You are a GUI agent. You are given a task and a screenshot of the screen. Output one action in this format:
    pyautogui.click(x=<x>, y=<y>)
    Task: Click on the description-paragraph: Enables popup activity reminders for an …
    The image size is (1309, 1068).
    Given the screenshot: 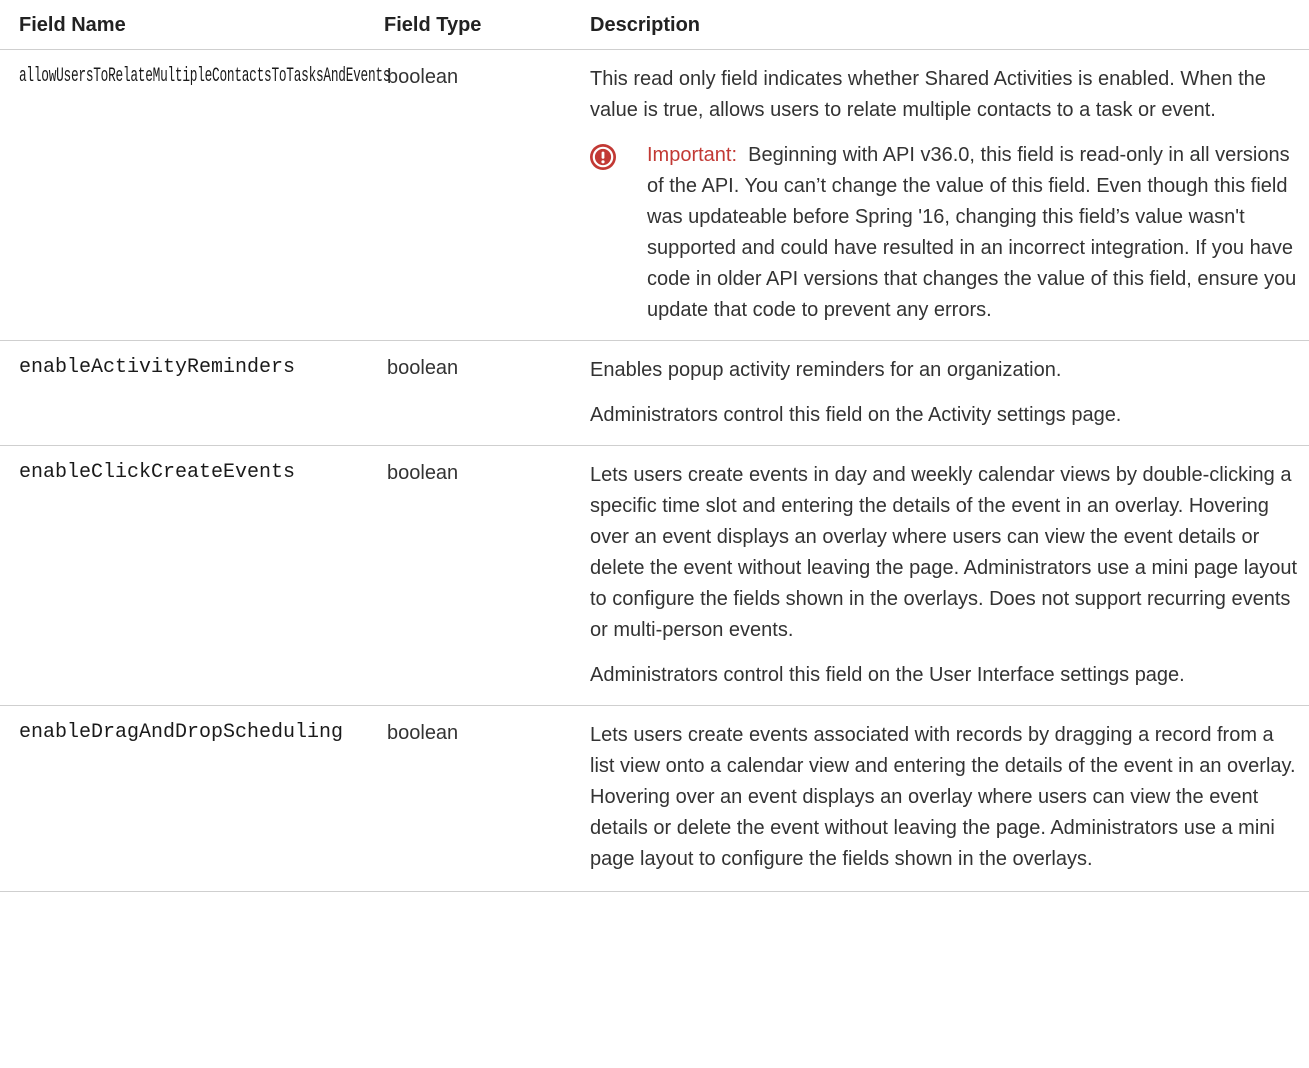 What is the action you would take?
    pyautogui.click(x=826, y=370)
    